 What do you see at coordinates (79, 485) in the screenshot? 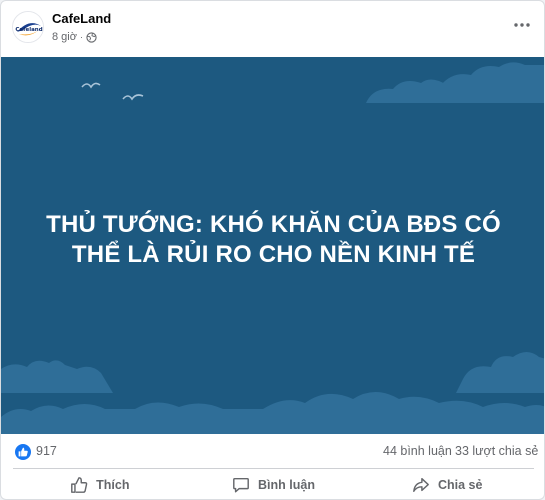
I see `thumbs-up-outline-icon` at bounding box center [79, 485].